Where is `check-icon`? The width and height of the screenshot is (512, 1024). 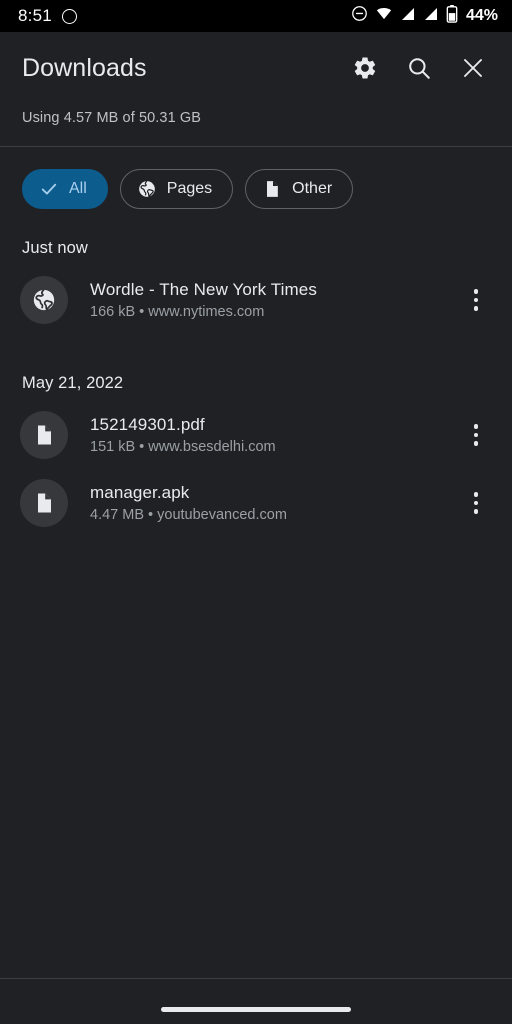 check-icon is located at coordinates (49, 189).